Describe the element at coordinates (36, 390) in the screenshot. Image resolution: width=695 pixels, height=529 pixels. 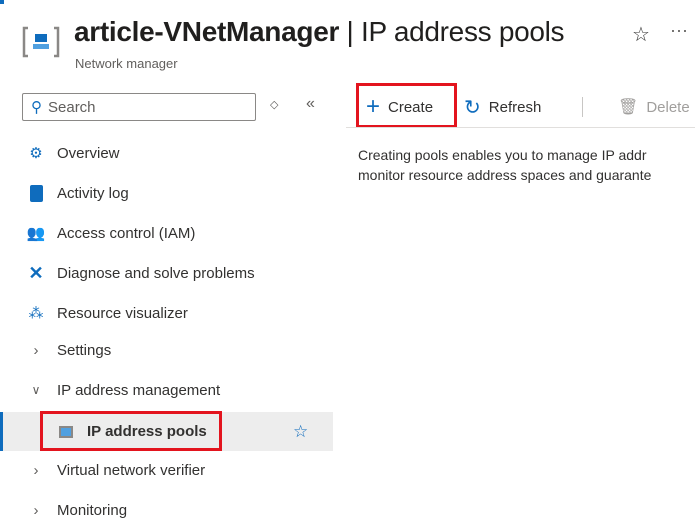
I see `chevron-down-icon: ∨` at that location.